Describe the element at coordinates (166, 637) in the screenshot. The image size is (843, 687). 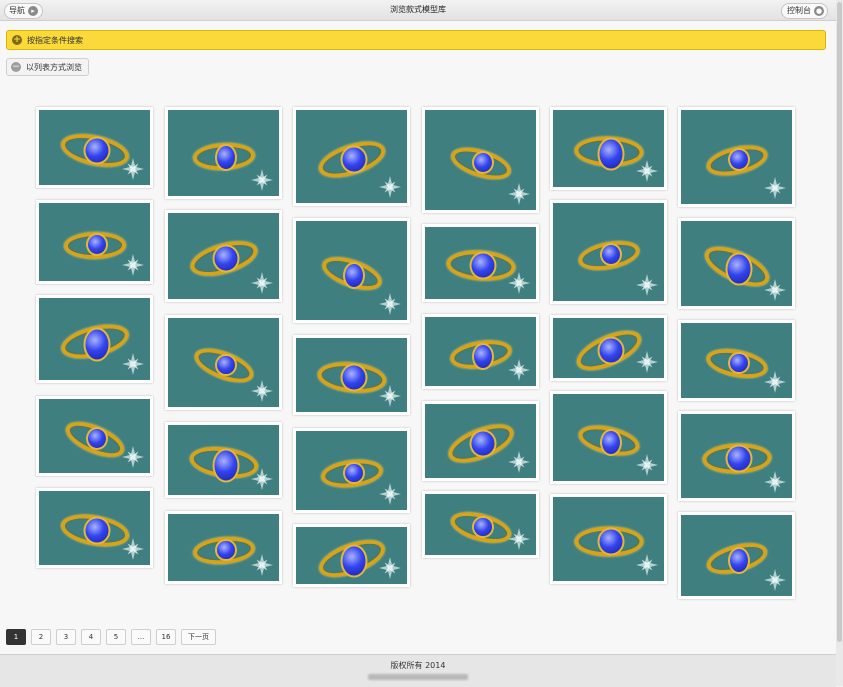
I see `page-button: 16` at that location.